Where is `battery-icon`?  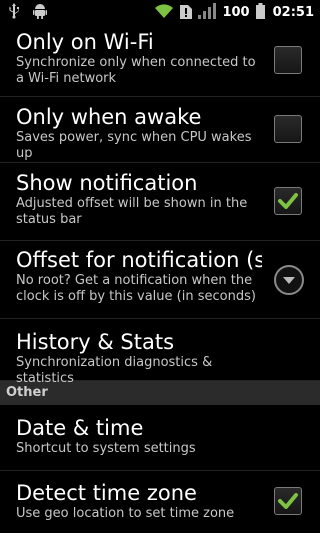
battery-icon is located at coordinates (260, 12).